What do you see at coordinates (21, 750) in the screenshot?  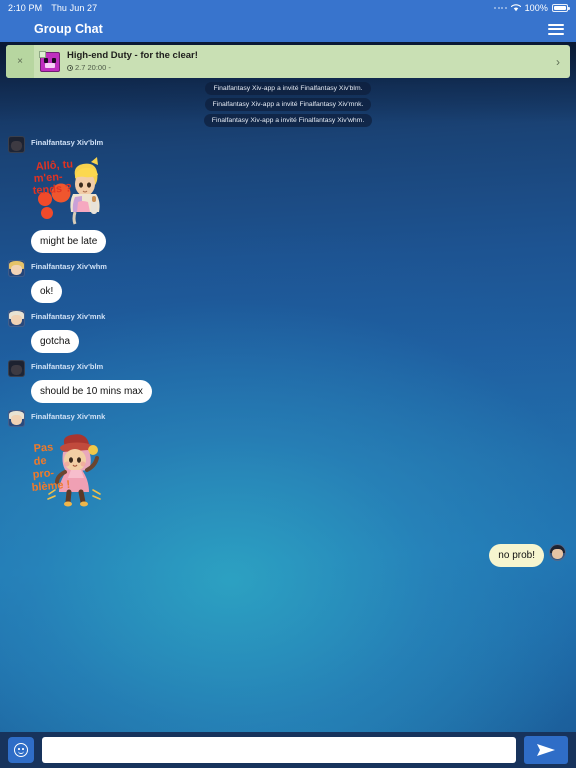 I see `emoji-smiley-icon` at bounding box center [21, 750].